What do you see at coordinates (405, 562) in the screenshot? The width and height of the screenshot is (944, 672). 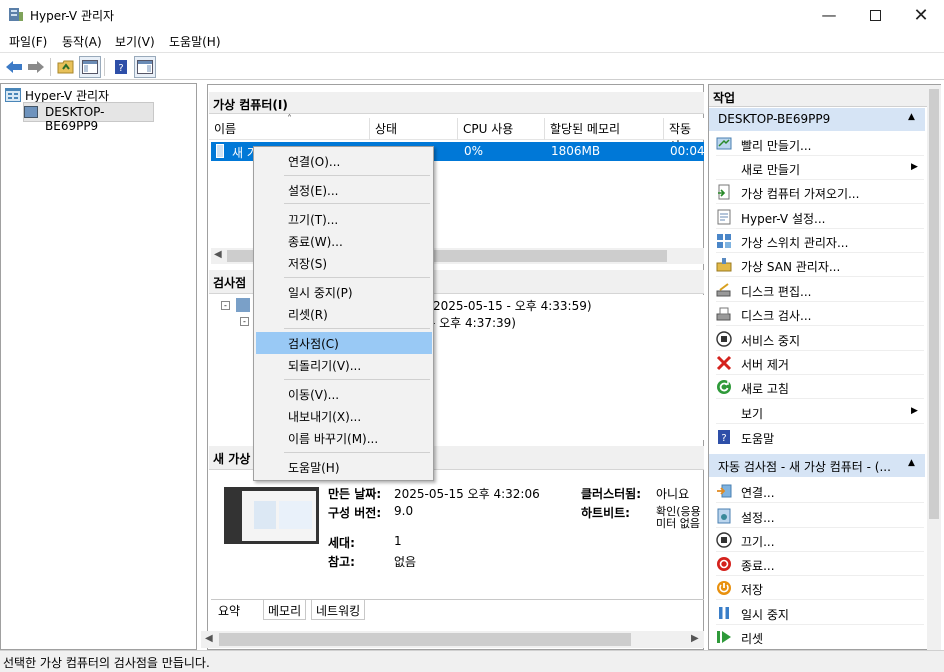 I see `notes-value: 없음` at bounding box center [405, 562].